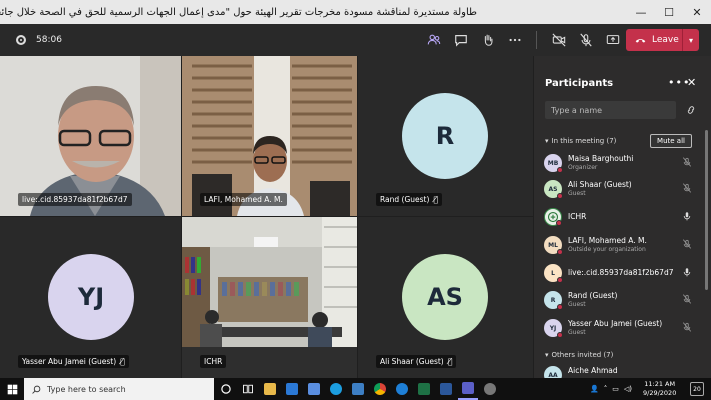  What do you see at coordinates (446, 389) in the screenshot?
I see `taskbar-app-word` at bounding box center [446, 389].